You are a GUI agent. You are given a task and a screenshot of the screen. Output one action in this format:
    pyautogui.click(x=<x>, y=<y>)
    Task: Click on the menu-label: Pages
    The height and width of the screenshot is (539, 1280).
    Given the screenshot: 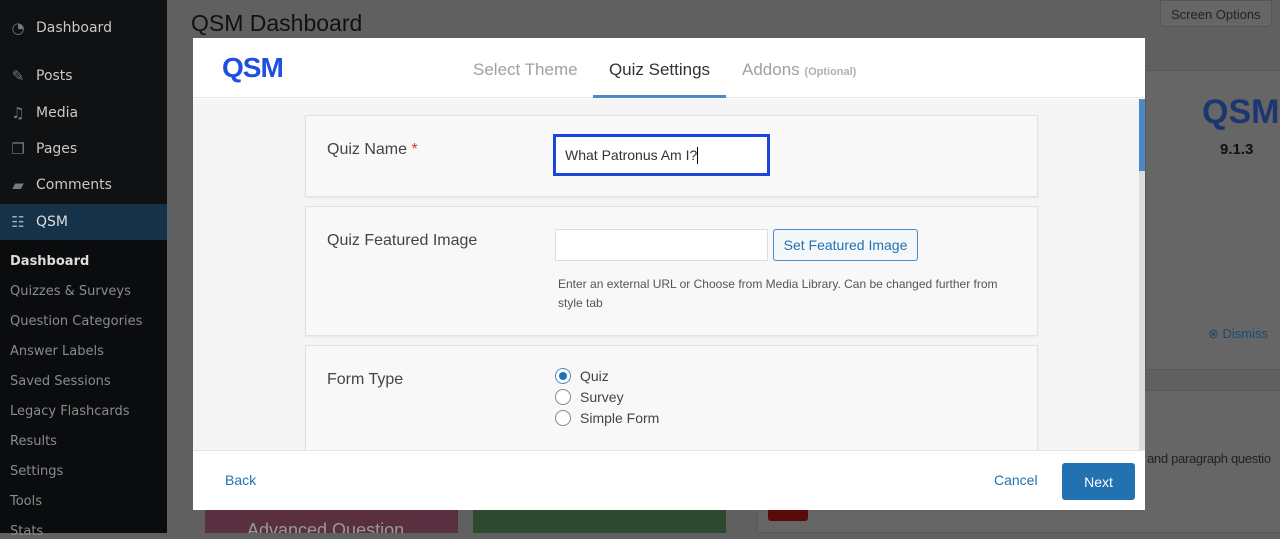 What is the action you would take?
    pyautogui.click(x=57, y=149)
    